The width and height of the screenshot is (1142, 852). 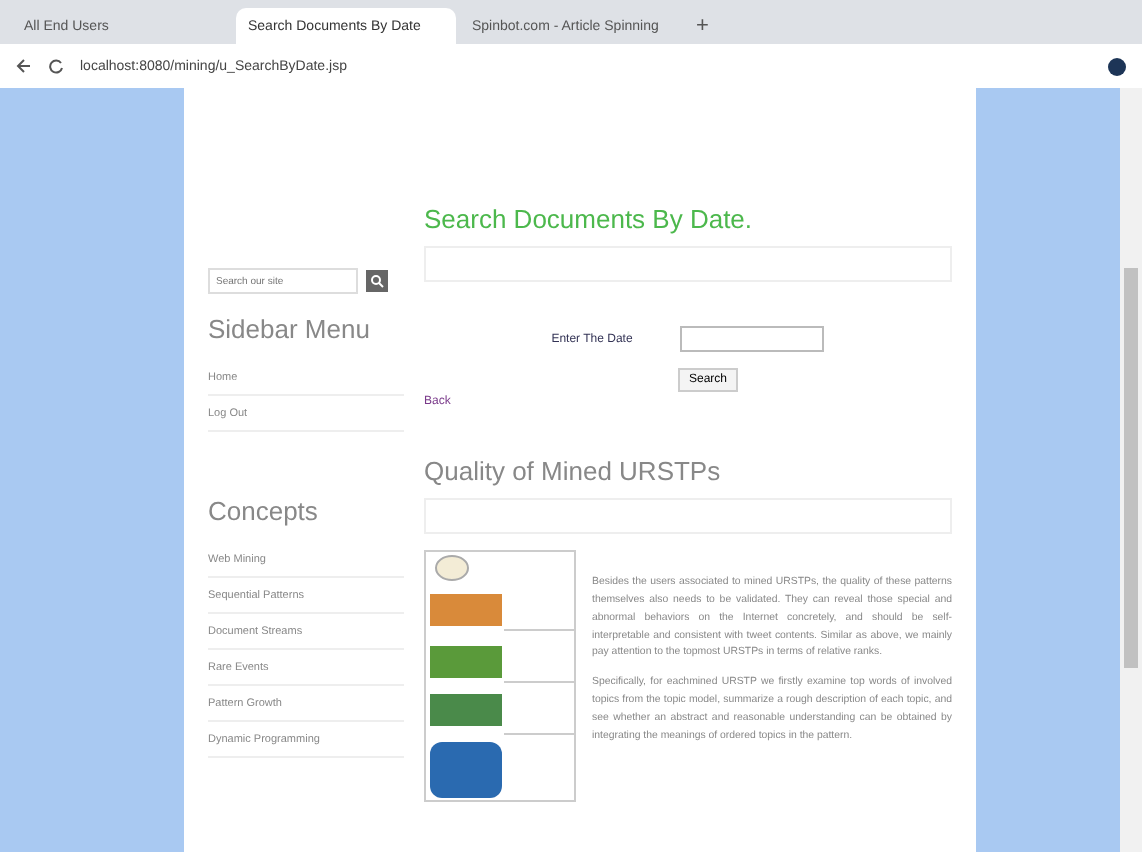 I want to click on search-button, so click(x=377, y=281).